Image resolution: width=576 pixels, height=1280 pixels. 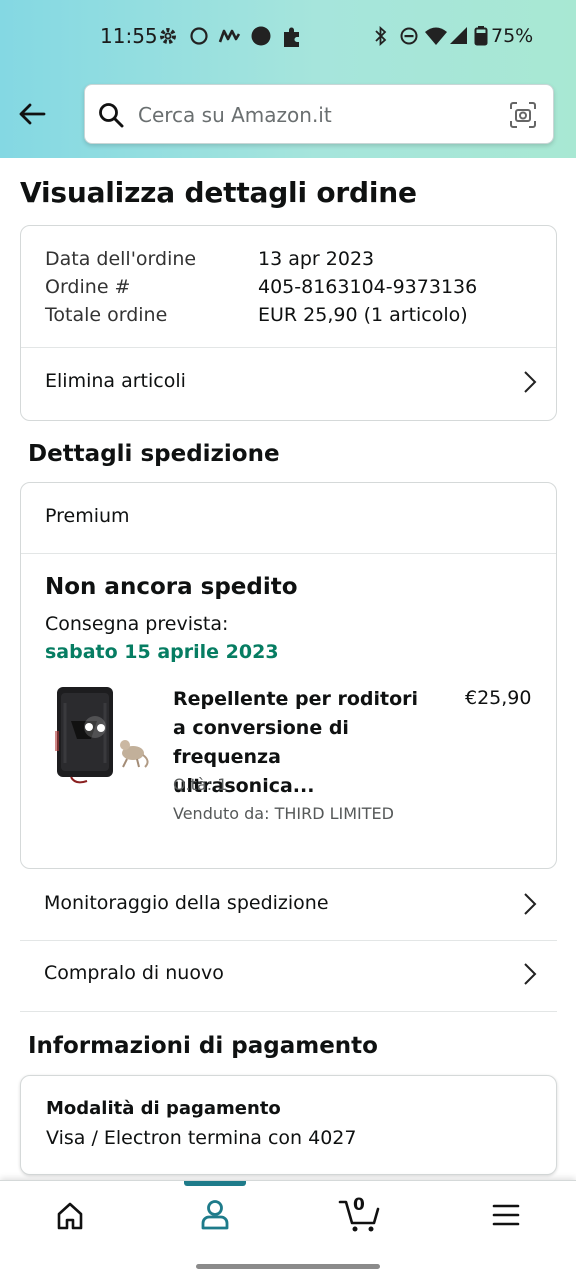 I want to click on camera-scan-icon, so click(x=523, y=115).